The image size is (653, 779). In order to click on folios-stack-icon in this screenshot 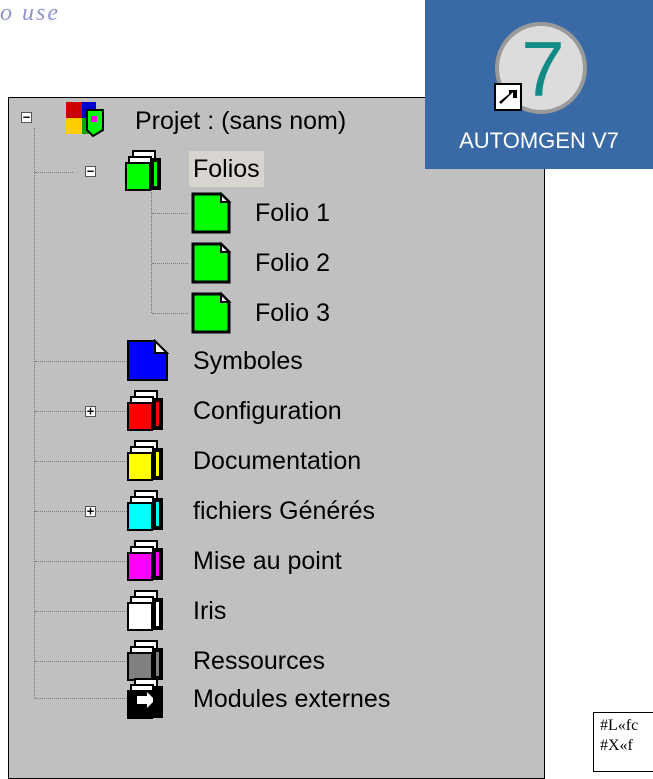, I will do `click(143, 170)`.